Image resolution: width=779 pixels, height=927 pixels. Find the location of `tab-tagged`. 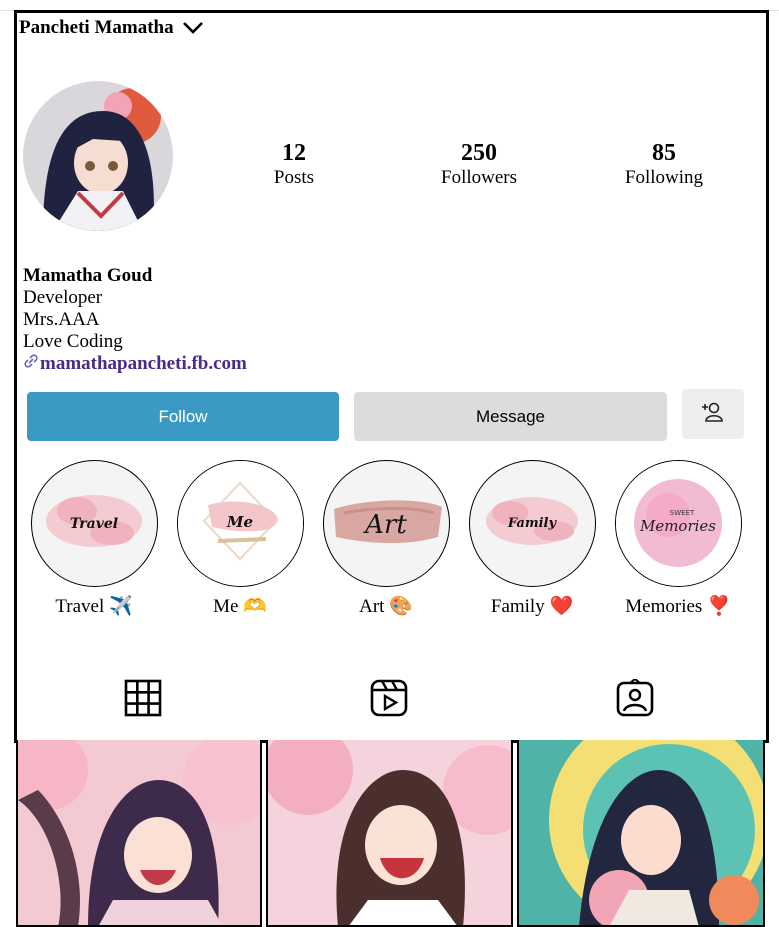

tab-tagged is located at coordinates (635, 699).